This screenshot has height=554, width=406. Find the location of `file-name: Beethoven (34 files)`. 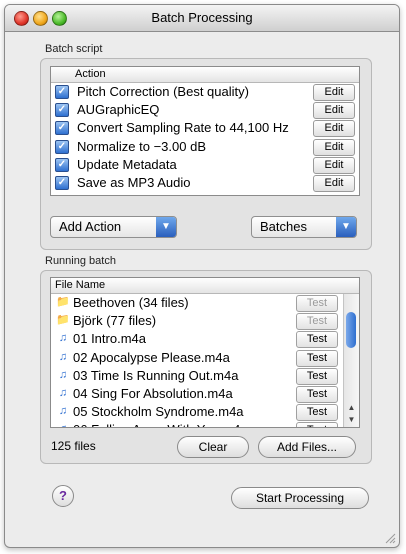

file-name: Beethoven (34 files) is located at coordinates (131, 302).